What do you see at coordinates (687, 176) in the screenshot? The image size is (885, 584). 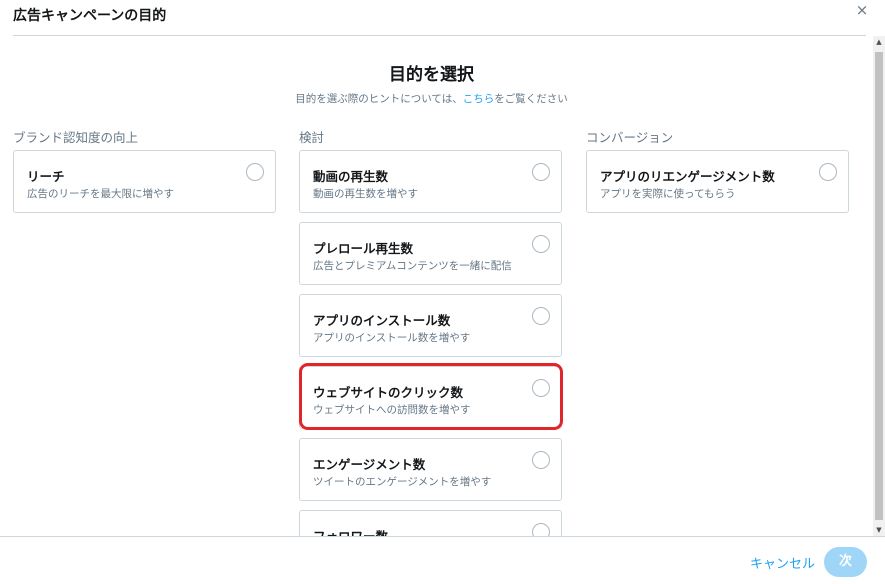 I see `card-title: アプリのリエンゲージメント数` at bounding box center [687, 176].